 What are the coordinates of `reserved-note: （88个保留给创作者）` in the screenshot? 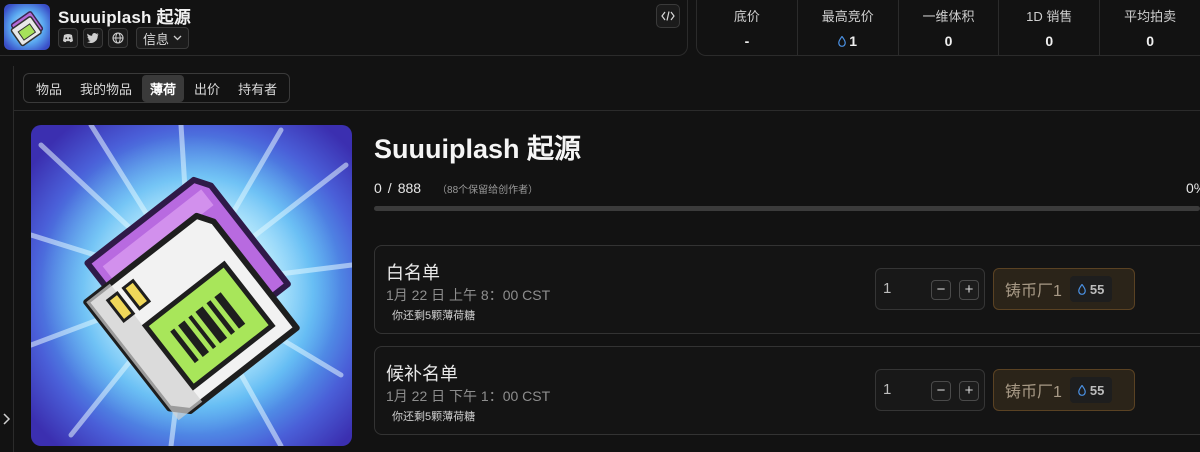 It's located at (488, 190).